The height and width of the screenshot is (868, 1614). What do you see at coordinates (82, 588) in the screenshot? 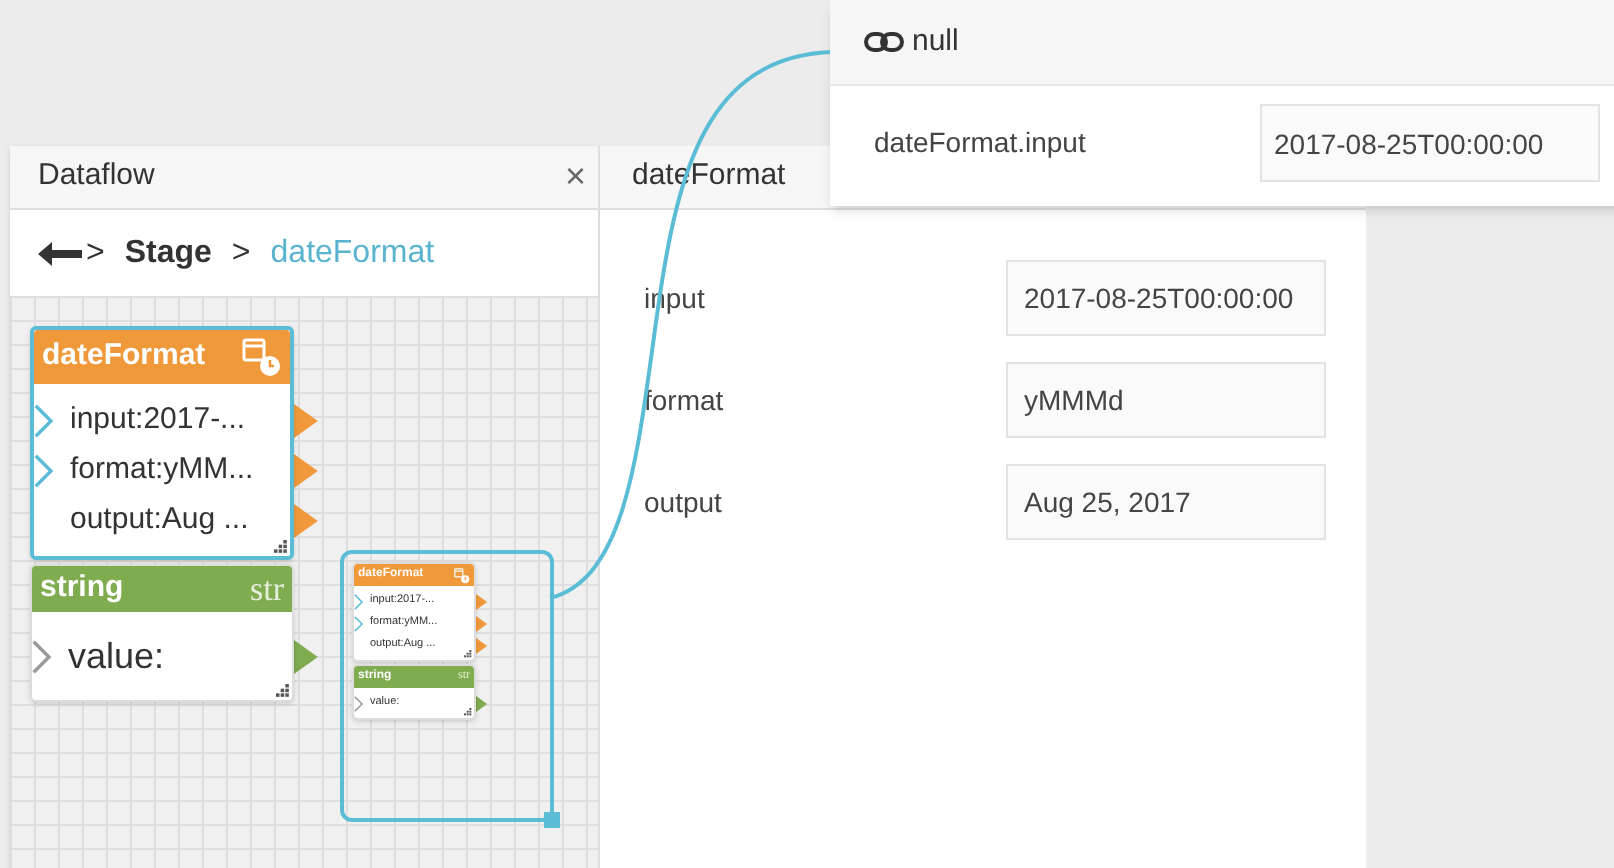
I see `node-title: string` at bounding box center [82, 588].